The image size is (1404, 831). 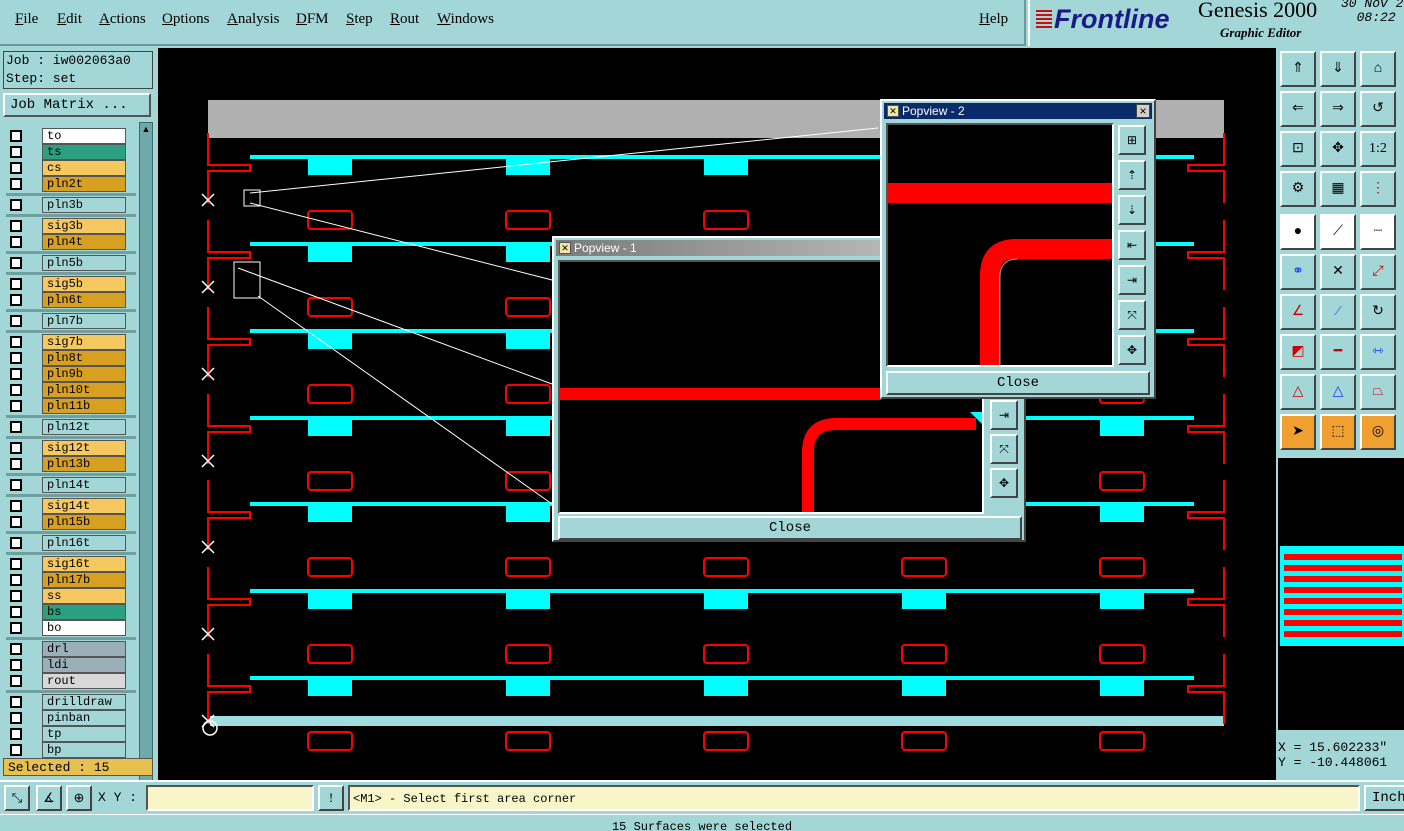 I want to click on menu-analysis: Analysis, so click(x=253, y=19).